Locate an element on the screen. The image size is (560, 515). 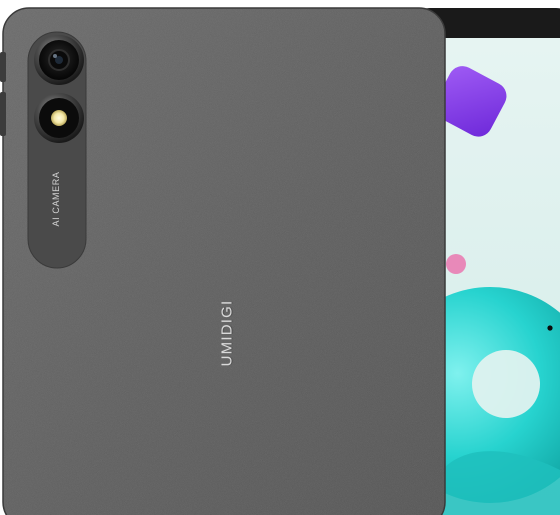
pink-dot is located at coordinates (456, 264).